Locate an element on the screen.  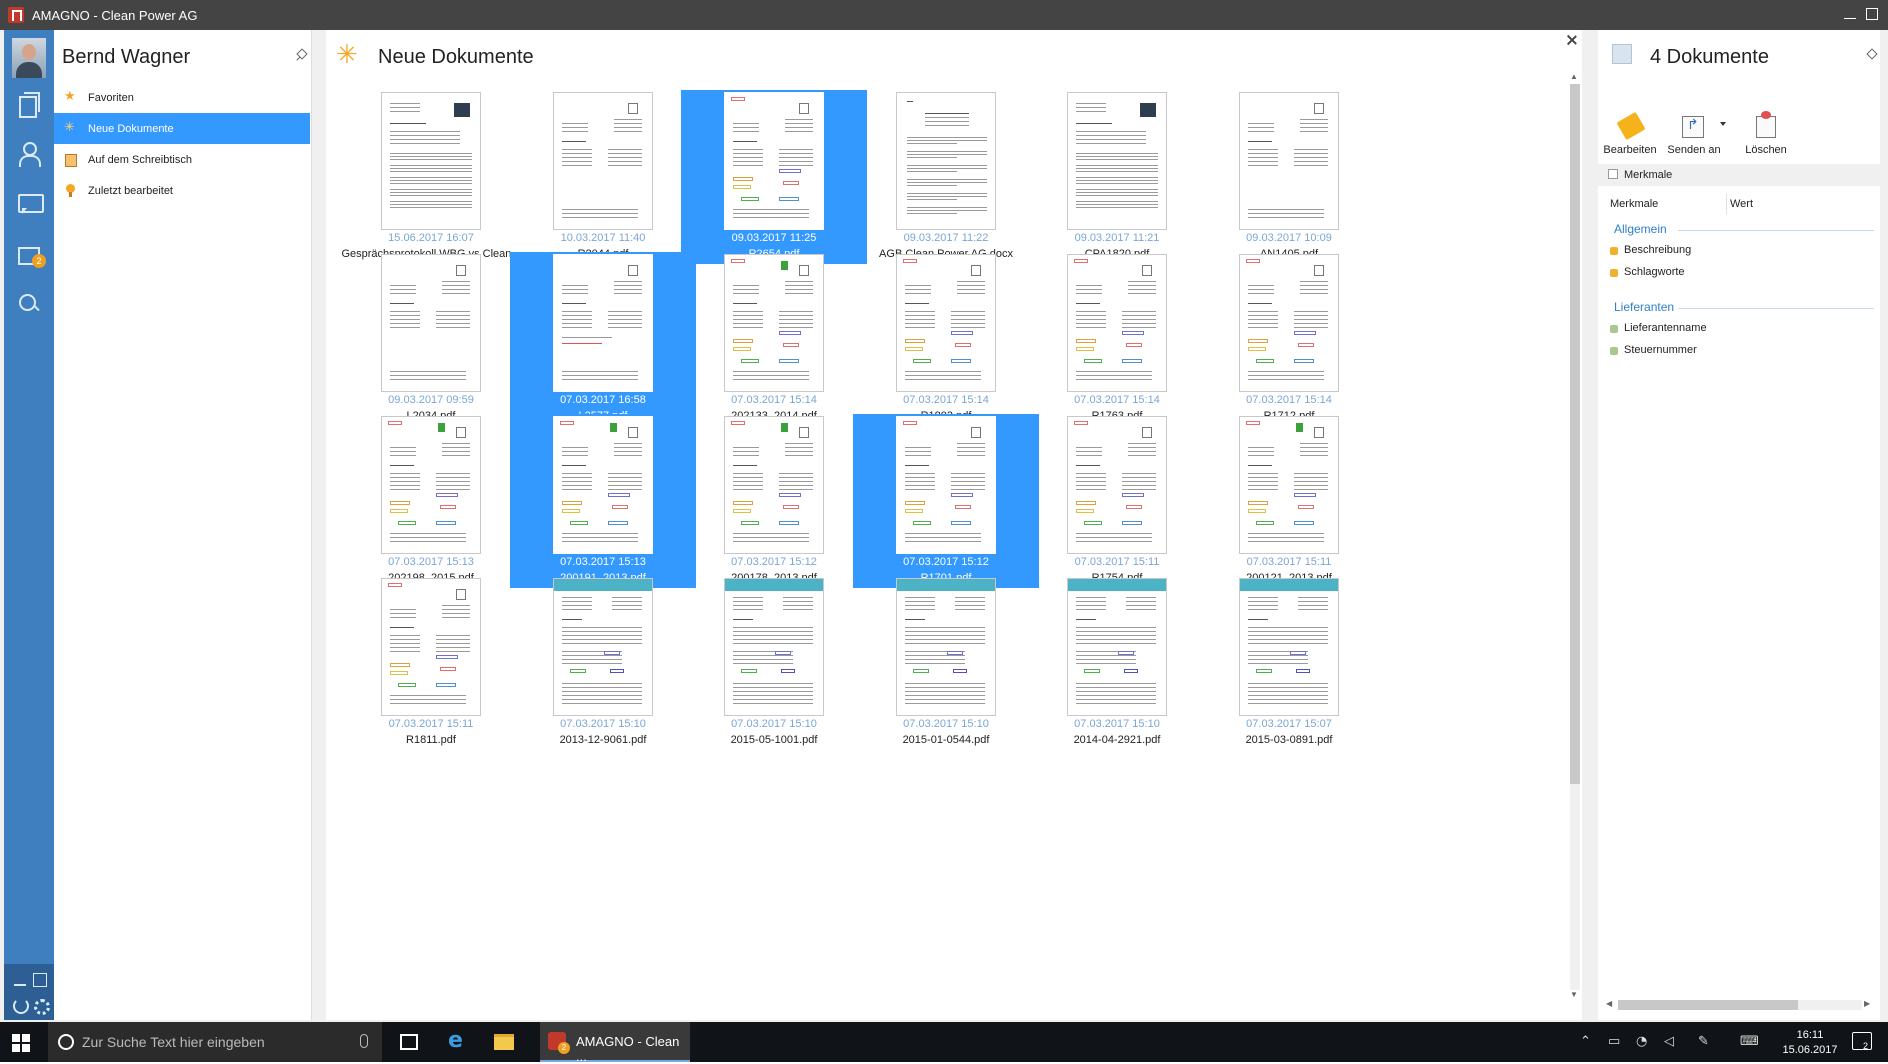
edit-button: Bearbeiten is located at coordinates (1630, 122).